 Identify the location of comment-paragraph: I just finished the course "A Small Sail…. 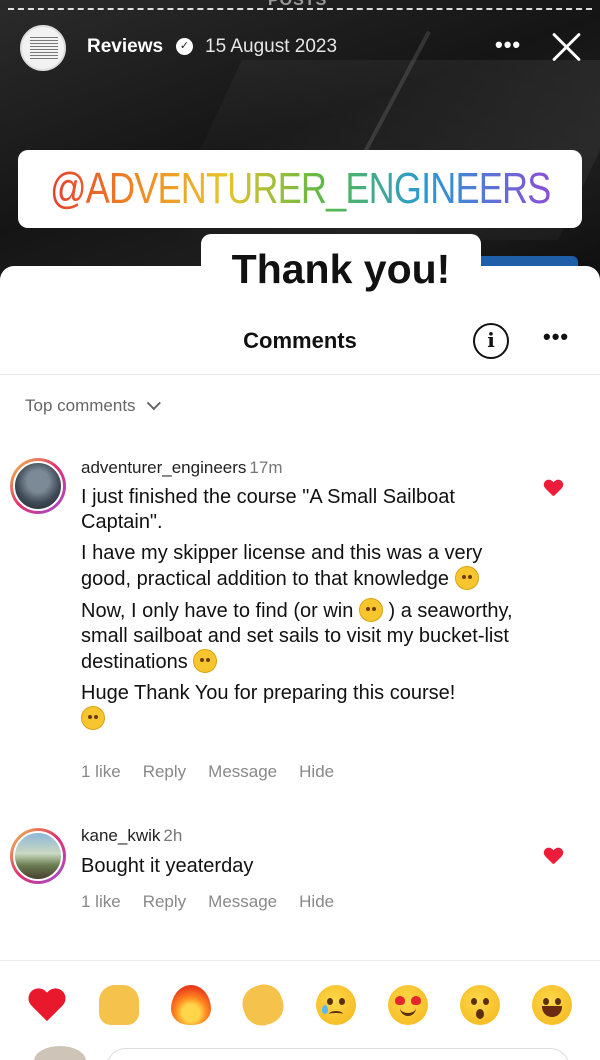
(268, 509).